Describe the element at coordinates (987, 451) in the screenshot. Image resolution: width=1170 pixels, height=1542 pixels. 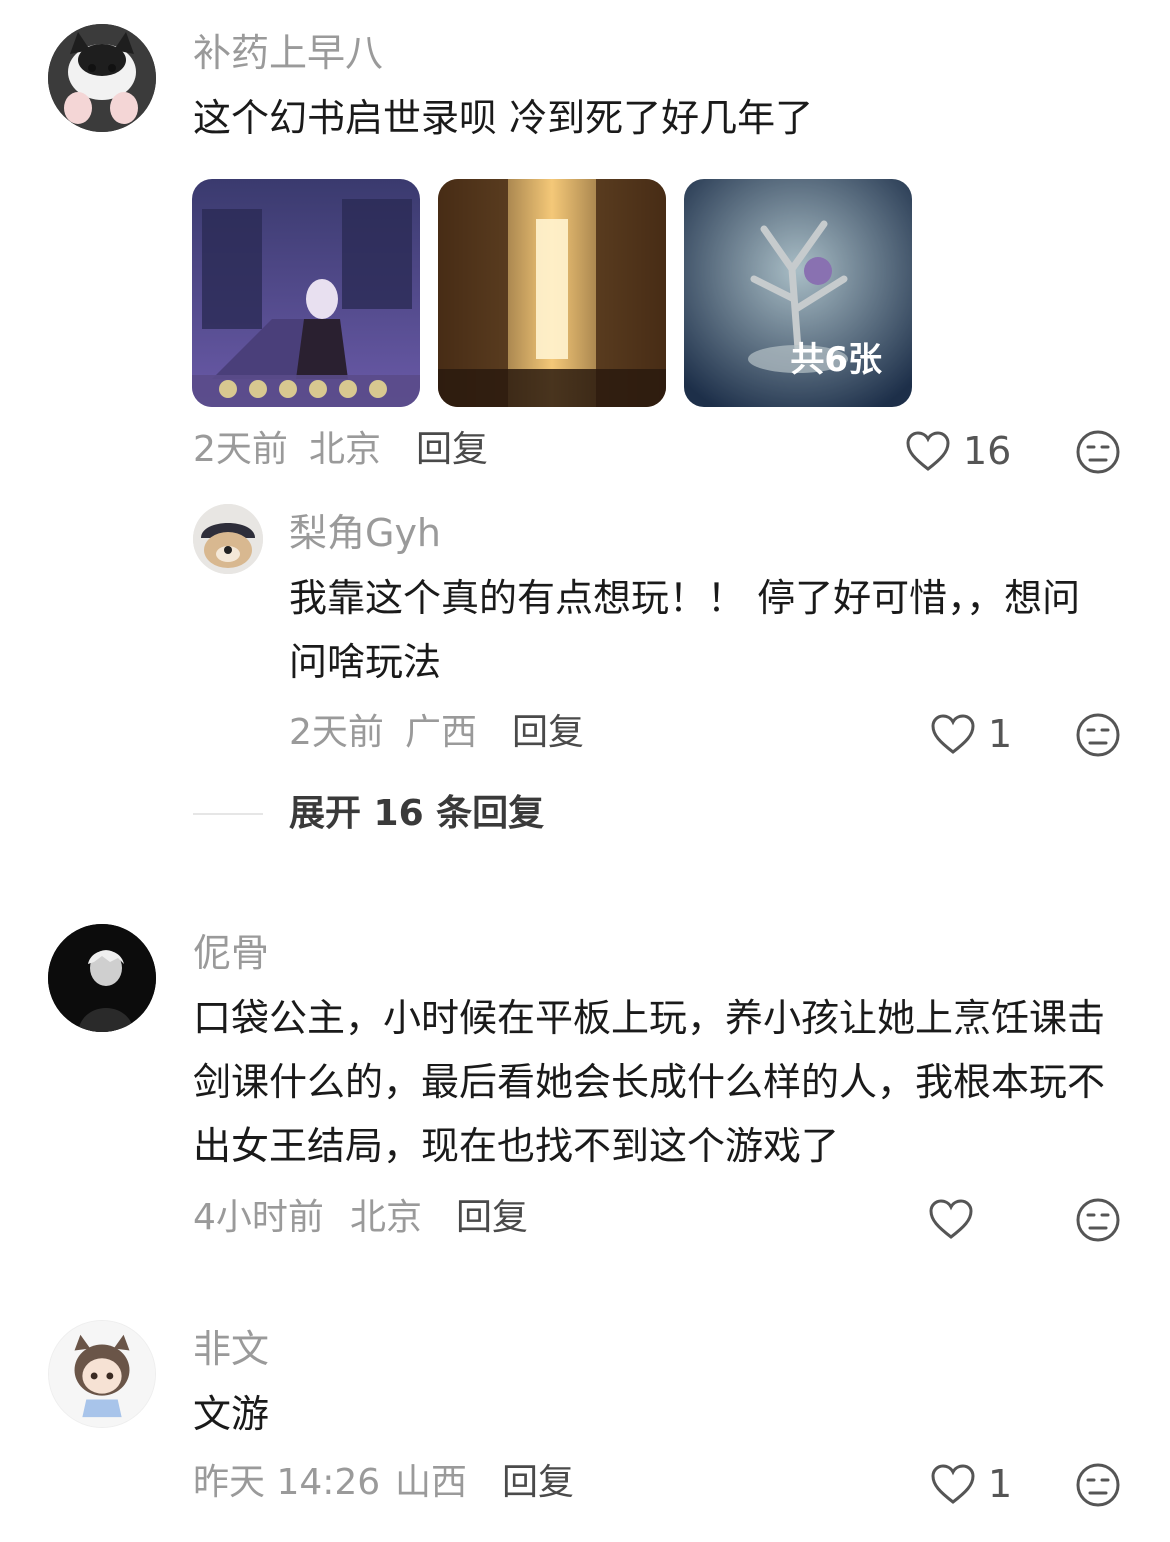
I see `like-count: 16` at that location.